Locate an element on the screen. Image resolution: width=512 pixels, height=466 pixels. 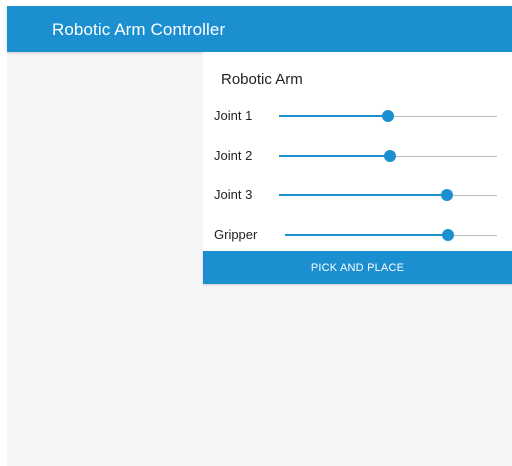
joint-3-label: Joint 3 is located at coordinates (233, 194).